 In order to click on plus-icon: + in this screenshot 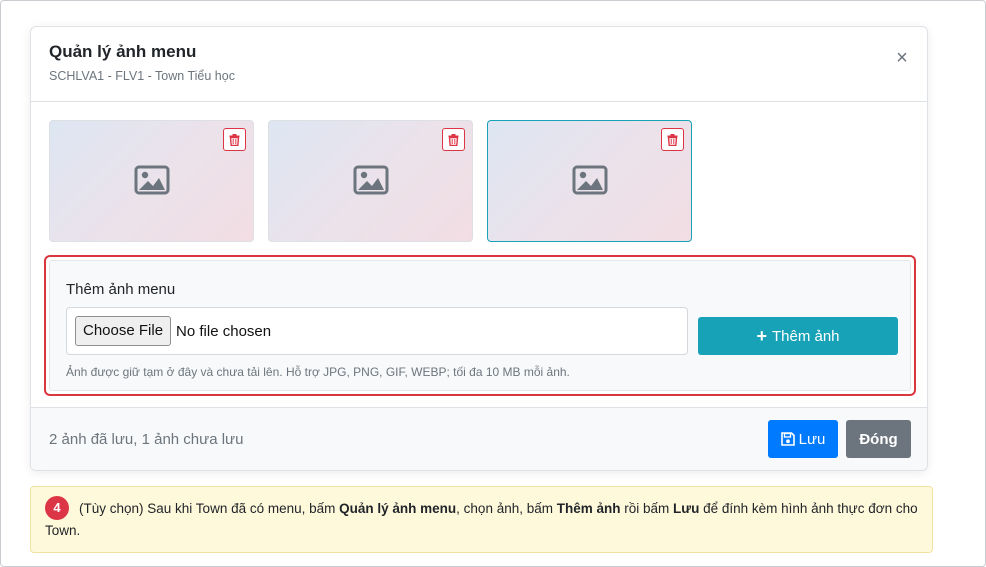, I will do `click(761, 336)`.